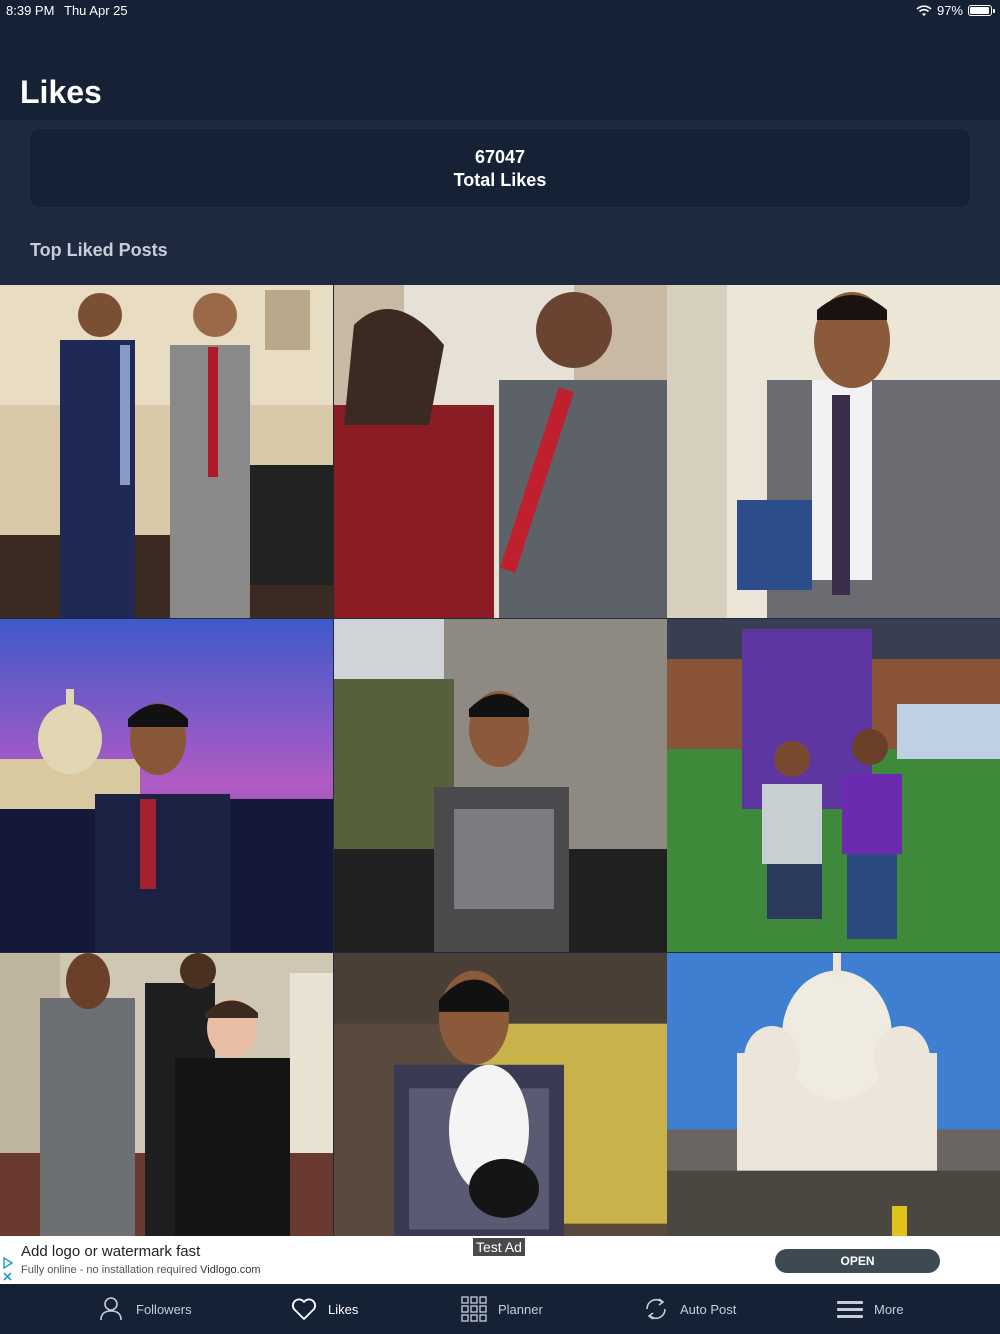  What do you see at coordinates (500, 168) in the screenshot?
I see `total-likes-card: 67047 Total Likes` at bounding box center [500, 168].